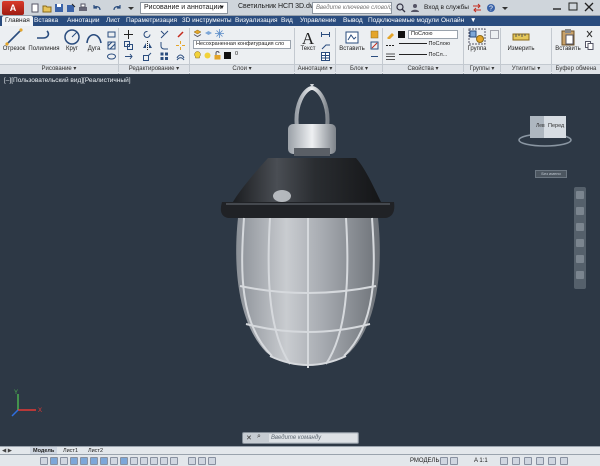  Describe the element at coordinates (580, 195) in the screenshot. I see `steering-wheel-icon` at that location.